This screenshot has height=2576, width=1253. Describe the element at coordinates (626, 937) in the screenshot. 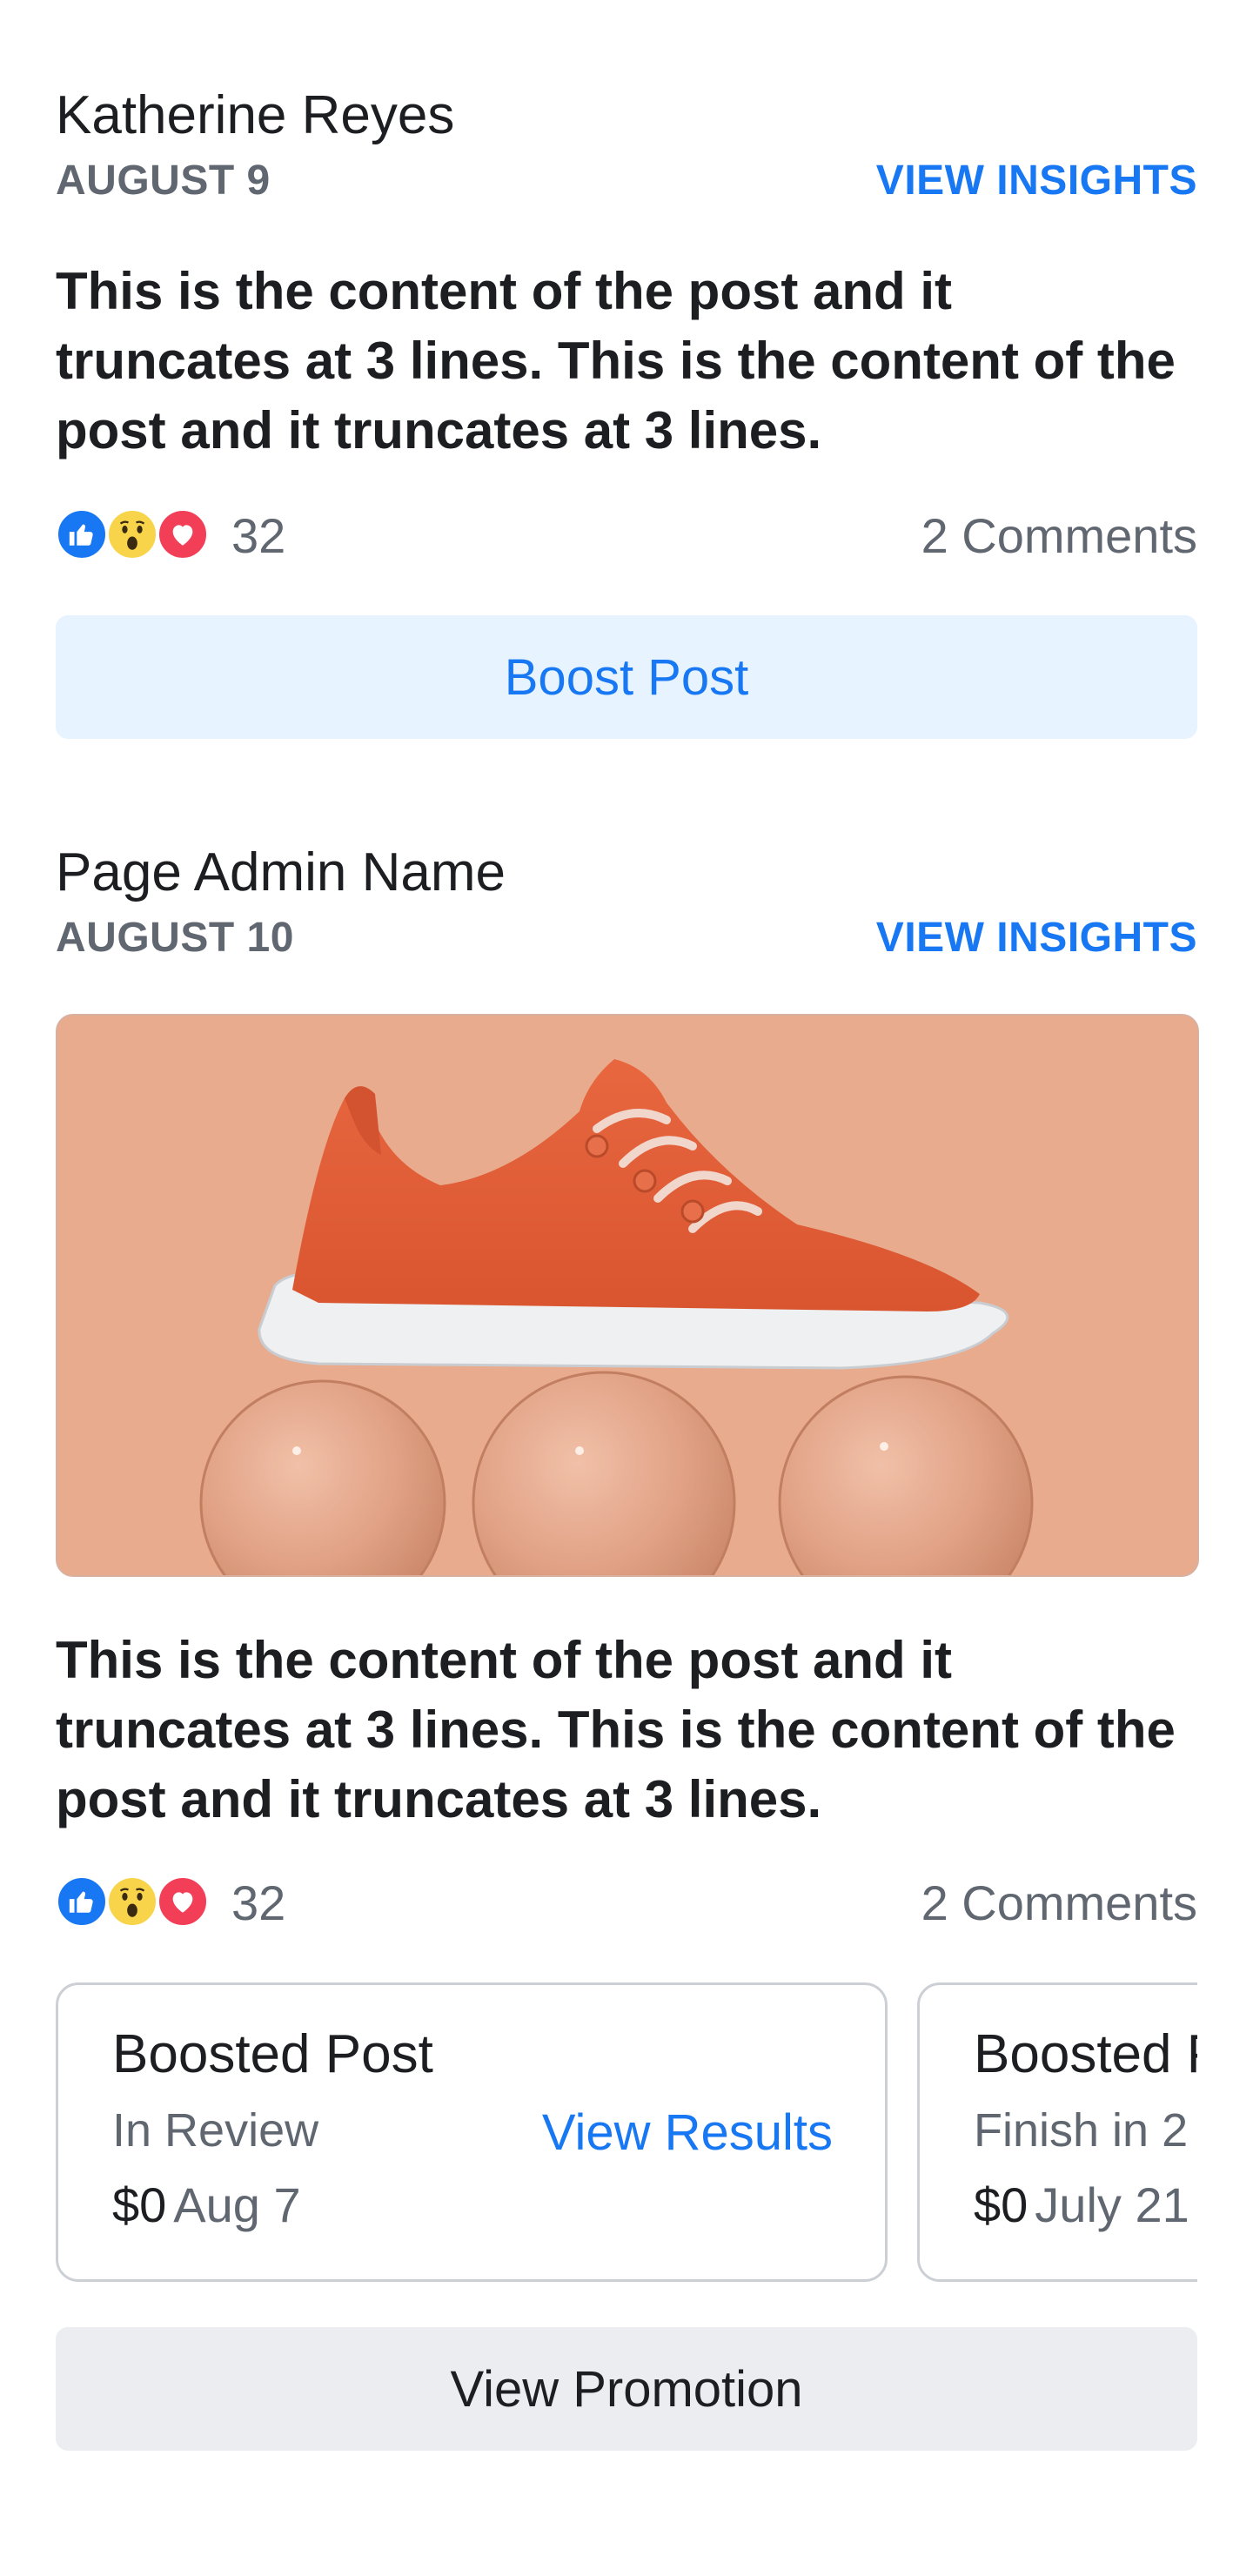

I see `post-meta: AUGUST 10 VIEW INSIGHTS` at that location.